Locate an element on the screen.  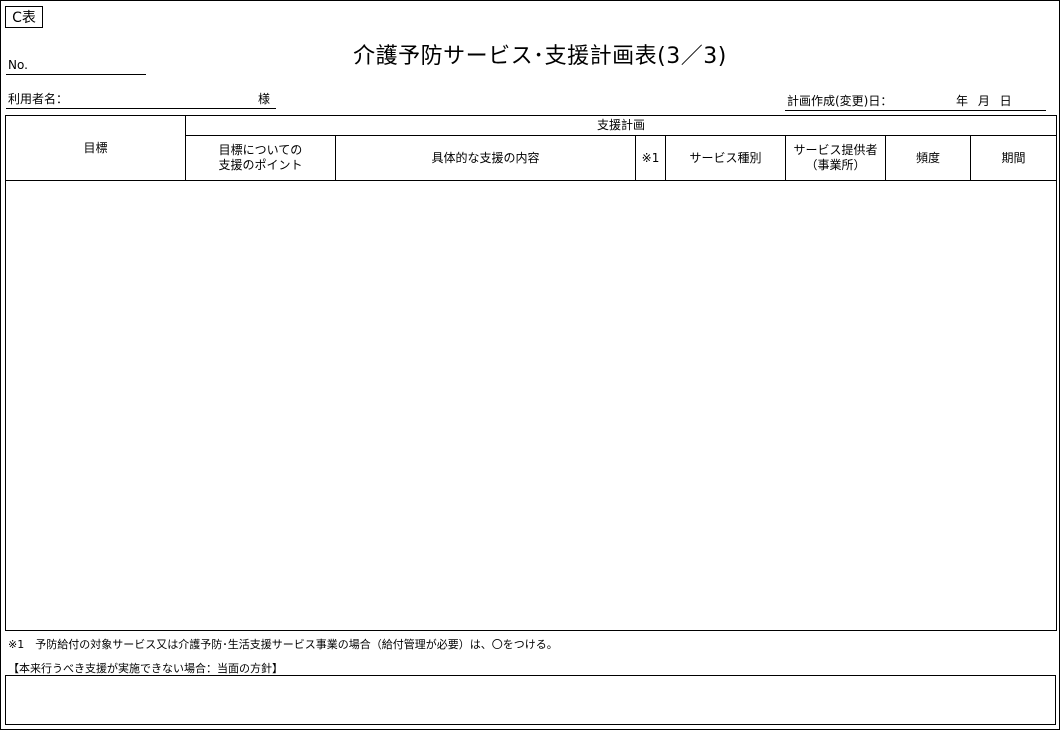
service-provider-header-line1: サービス提供者 is located at coordinates (835, 150).